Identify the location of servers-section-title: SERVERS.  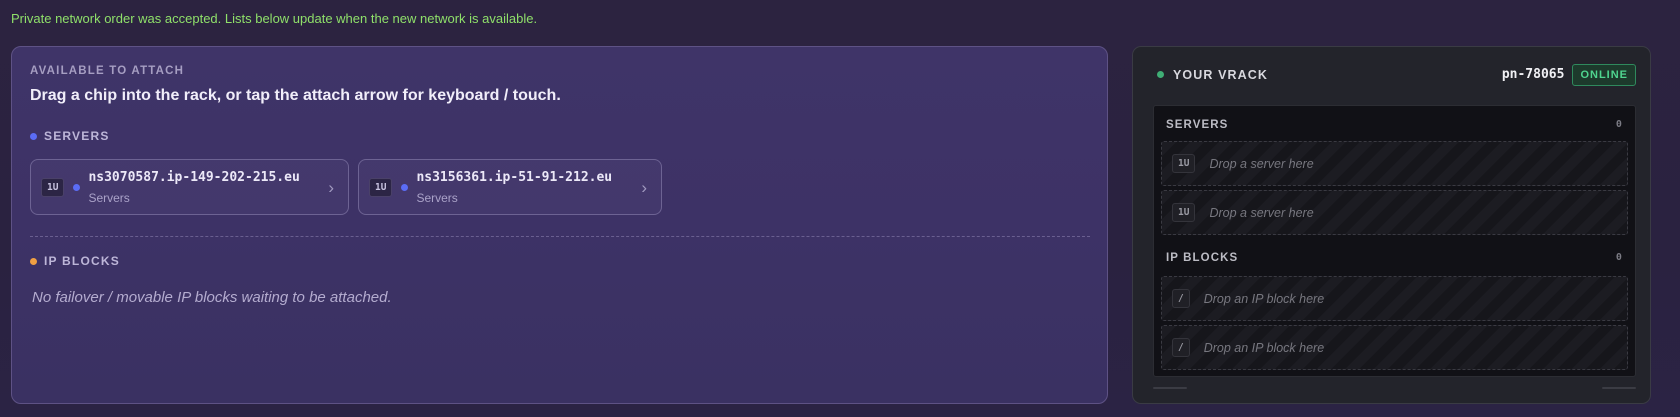
(77, 136).